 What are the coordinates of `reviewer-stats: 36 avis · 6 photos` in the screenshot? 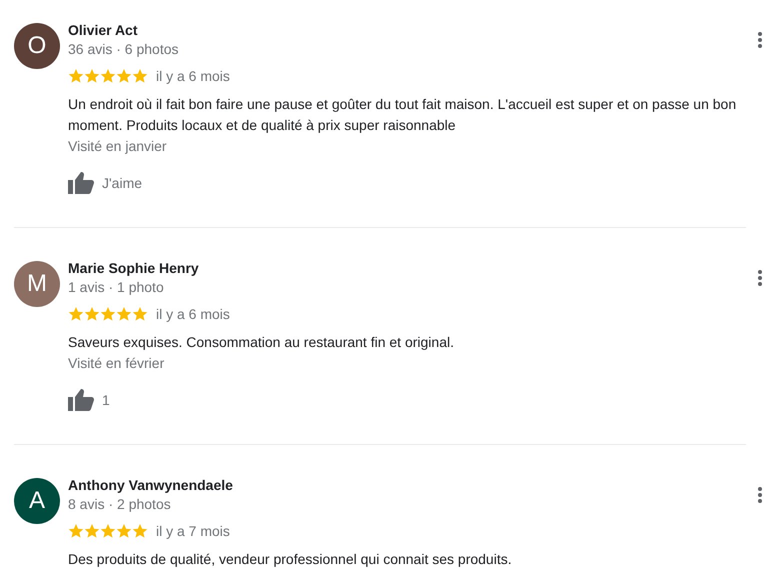 It's located at (123, 49).